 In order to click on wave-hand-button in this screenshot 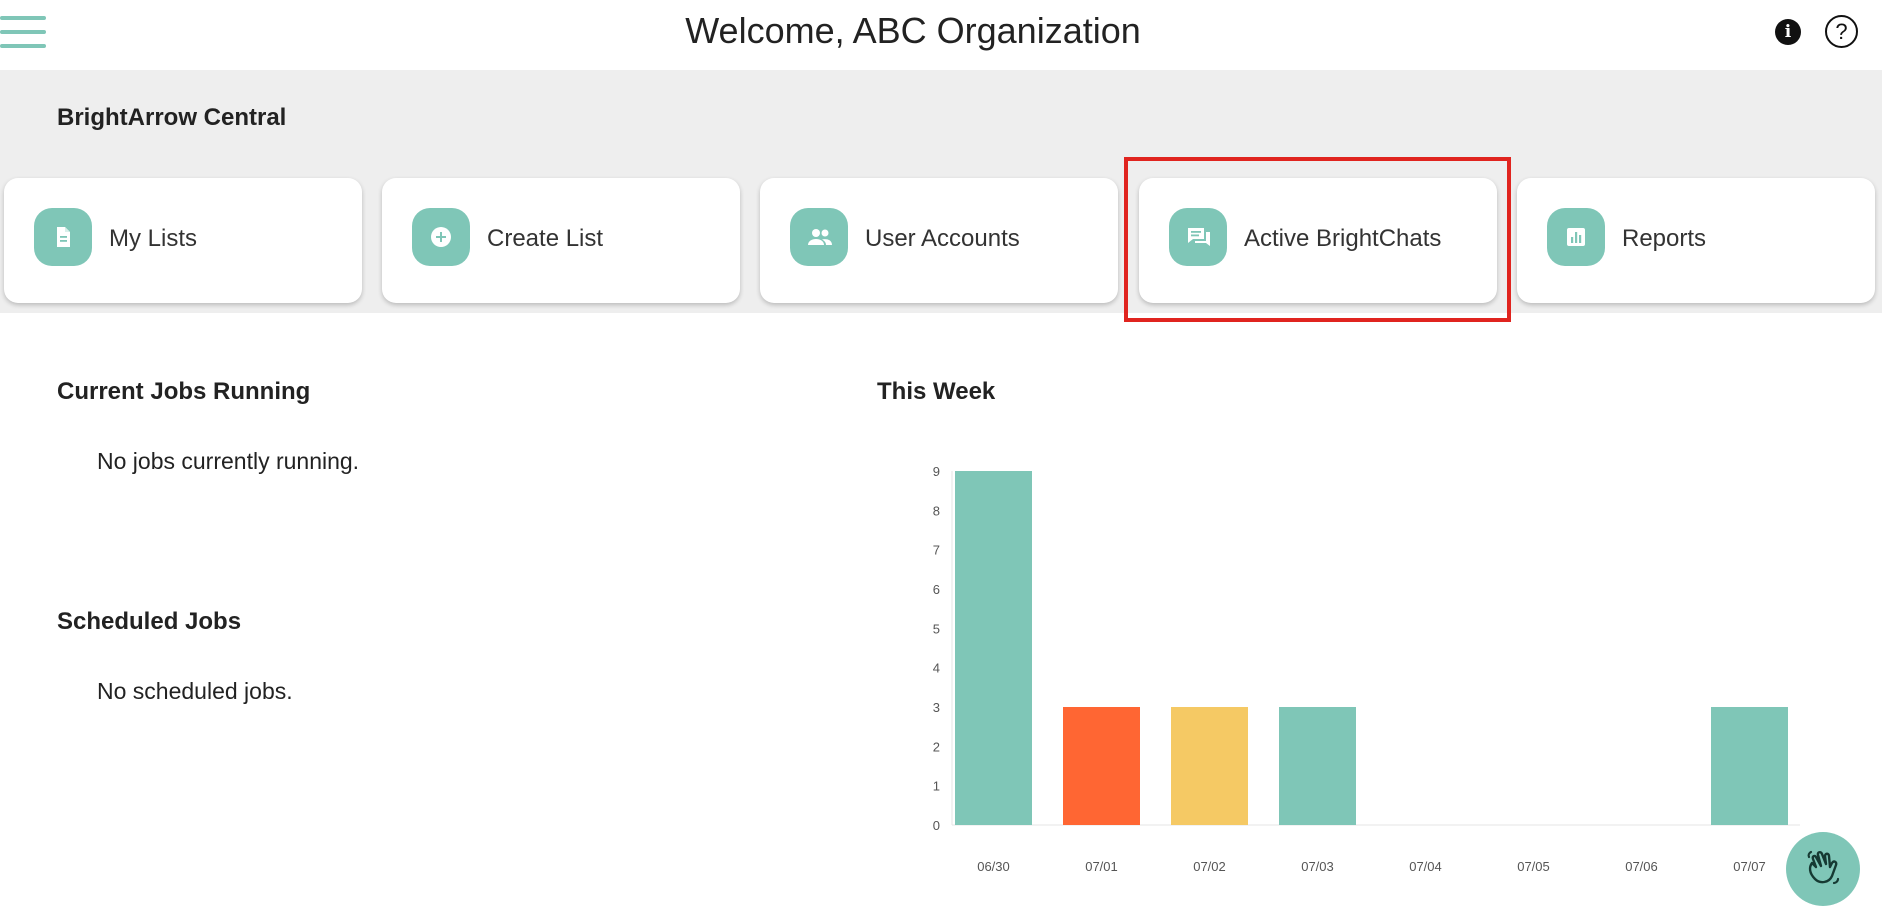, I will do `click(1823, 869)`.